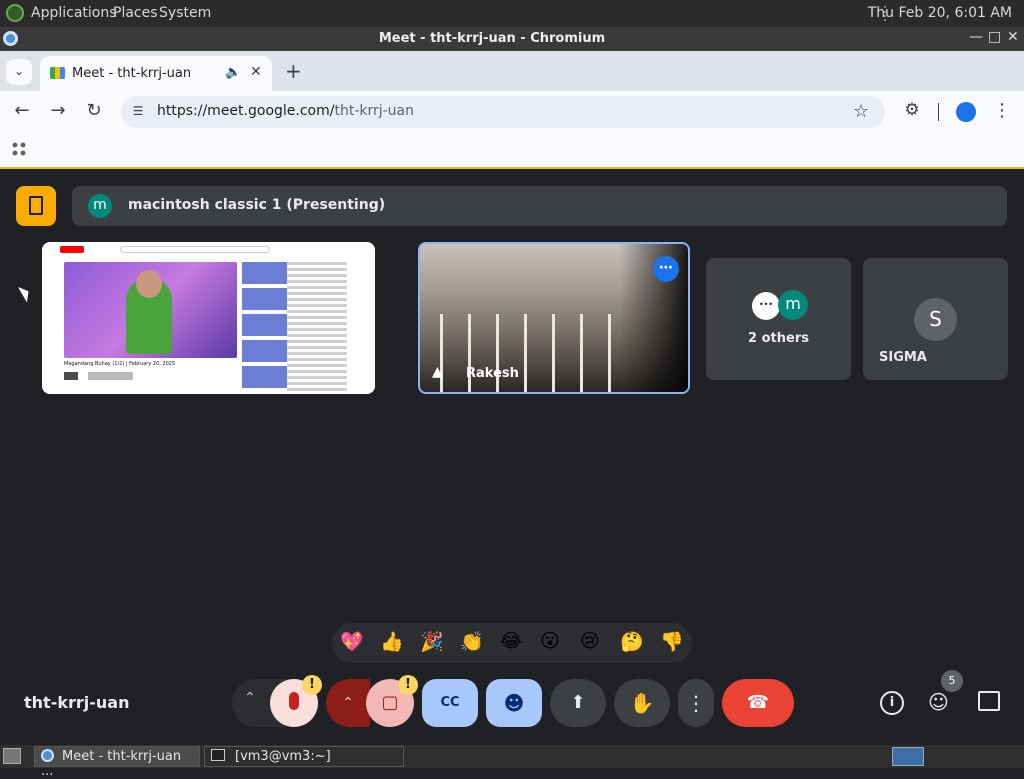 The width and height of the screenshot is (1024, 779). What do you see at coordinates (22, 110) in the screenshot?
I see `back-icon: ←` at bounding box center [22, 110].